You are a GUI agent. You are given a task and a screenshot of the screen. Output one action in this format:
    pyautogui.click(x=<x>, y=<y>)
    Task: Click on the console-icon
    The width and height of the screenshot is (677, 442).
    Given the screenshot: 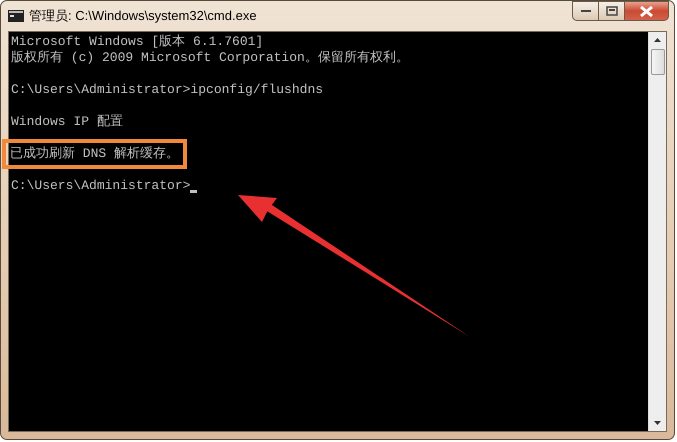 What is the action you would take?
    pyautogui.click(x=16, y=16)
    